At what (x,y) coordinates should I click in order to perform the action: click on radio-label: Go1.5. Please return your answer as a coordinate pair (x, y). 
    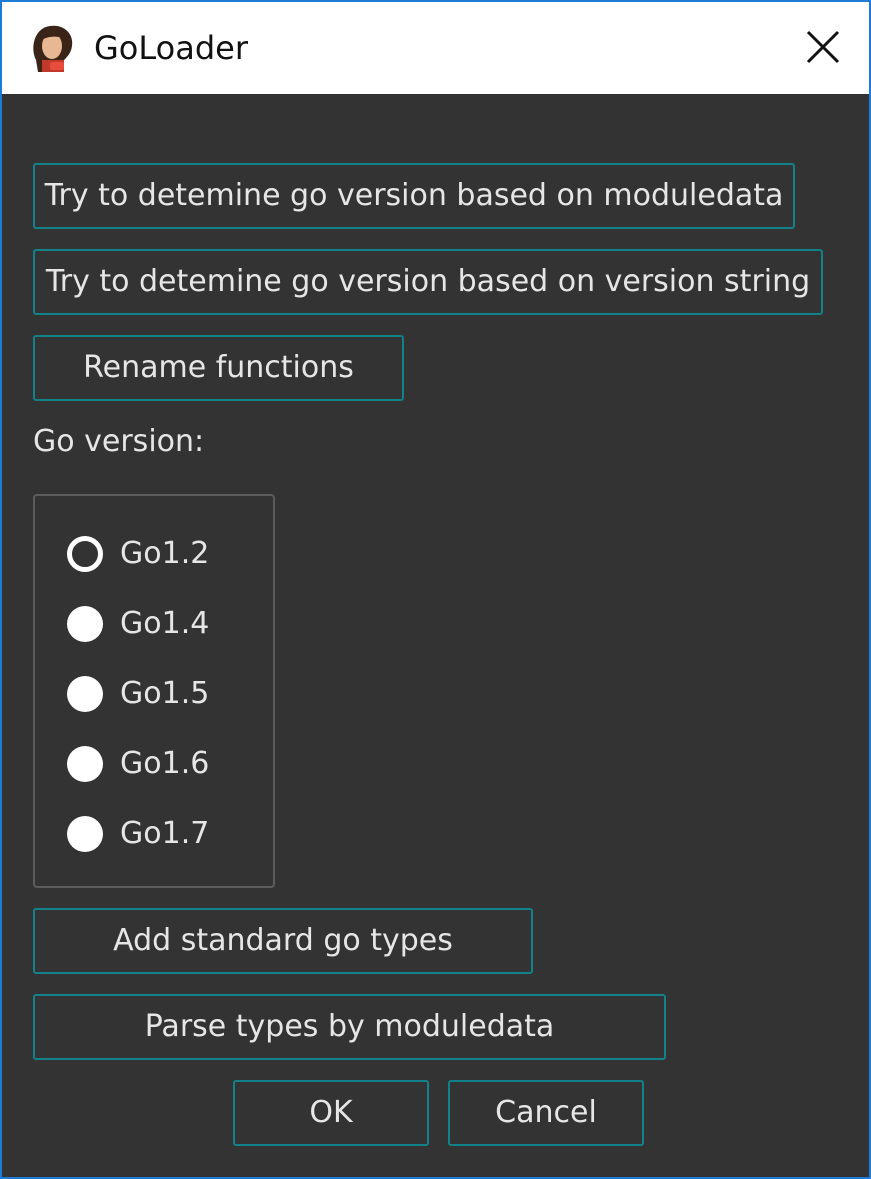
    Looking at the image, I should click on (165, 693).